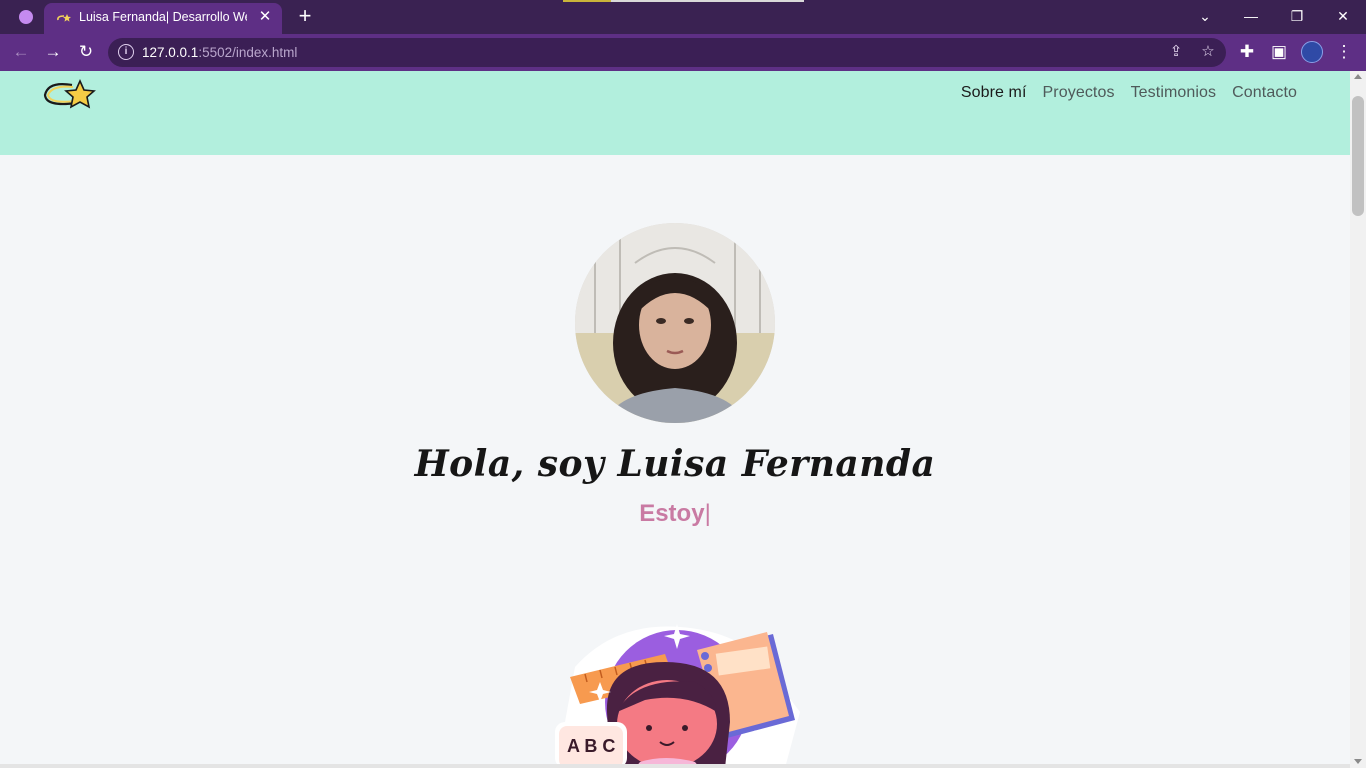 This screenshot has height=768, width=1366. Describe the element at coordinates (1264, 93) in the screenshot. I see `nav-contacto: Contacto` at that location.